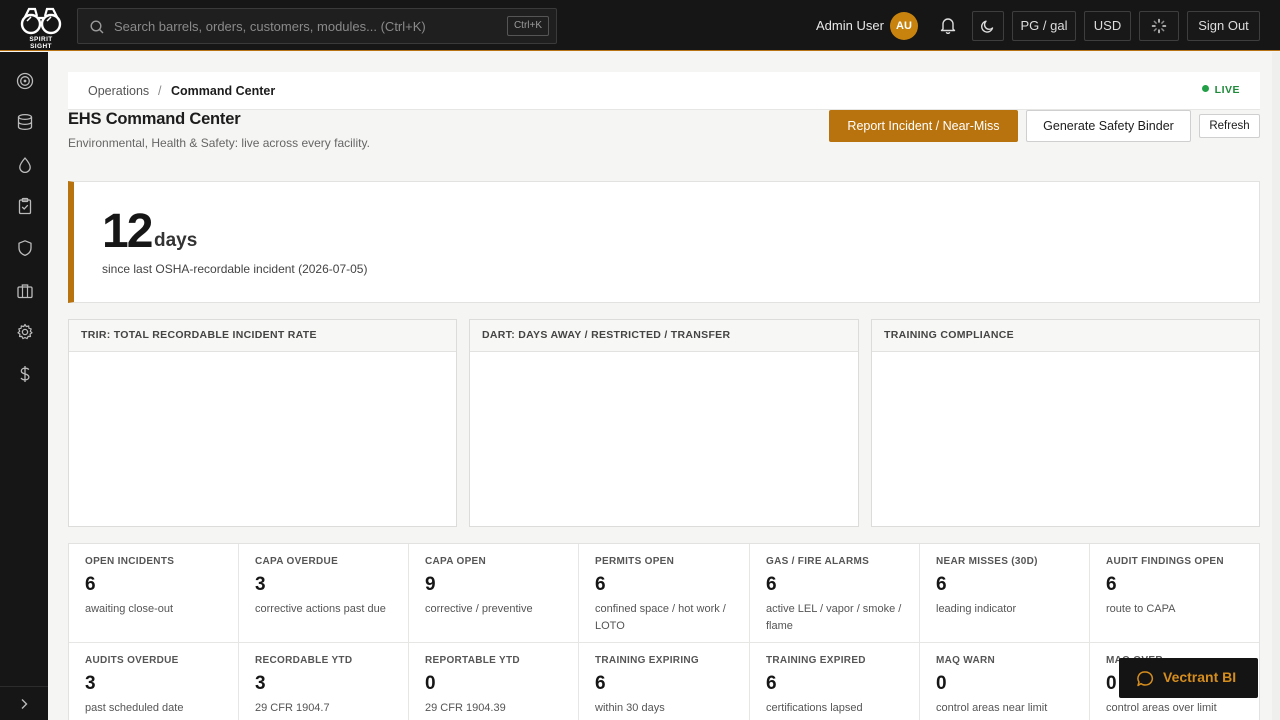 The image size is (1280, 720). Describe the element at coordinates (1044, 26) in the screenshot. I see `unit-toggle-button: PG / gal` at that location.